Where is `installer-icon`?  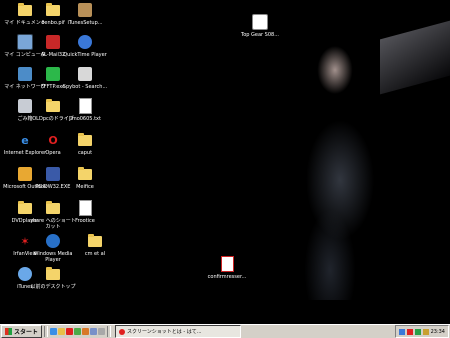
installer-icon is located at coordinates (85, 10).